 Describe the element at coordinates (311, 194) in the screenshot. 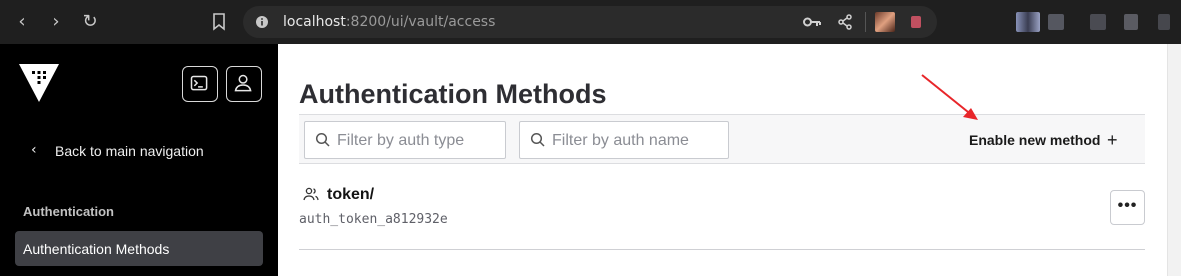

I see `users-icon` at that location.